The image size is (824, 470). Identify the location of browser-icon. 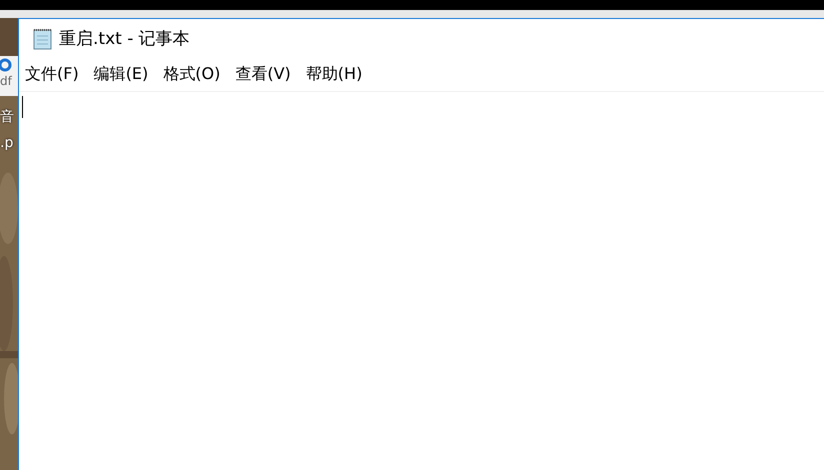
(7, 65).